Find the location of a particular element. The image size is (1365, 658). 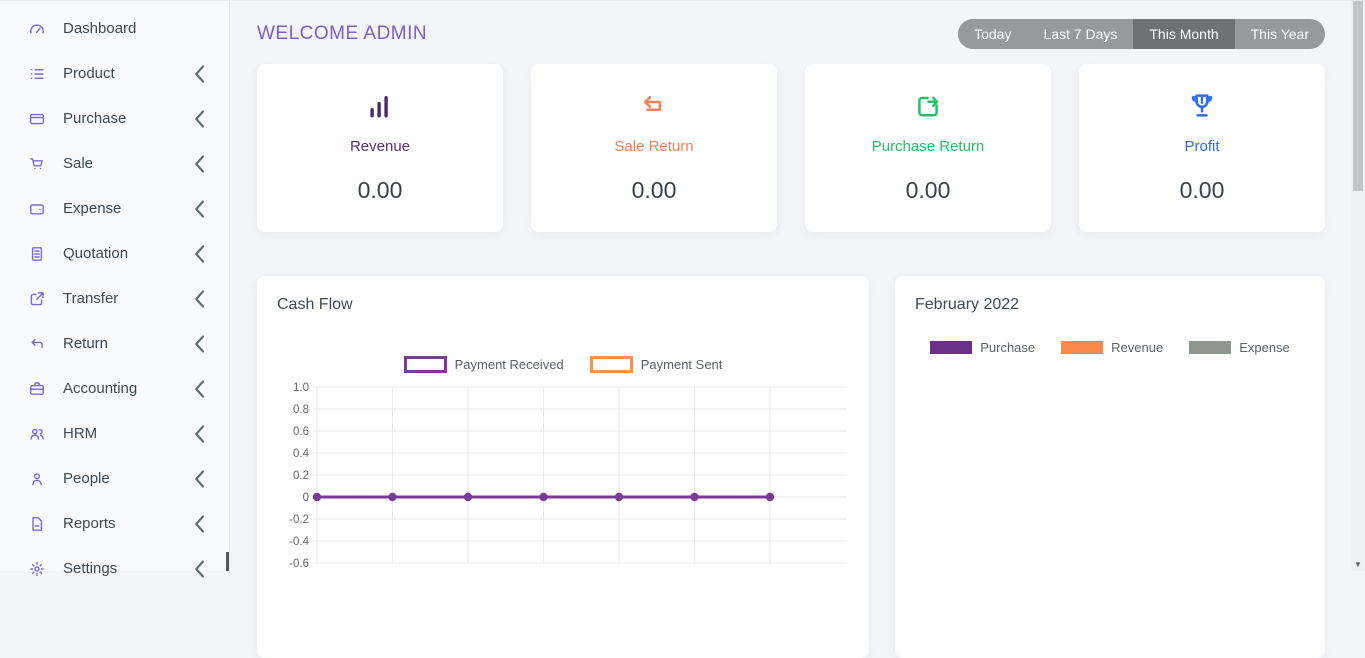

sidebar-item-dashboard: Dashboard is located at coordinates (114, 28).